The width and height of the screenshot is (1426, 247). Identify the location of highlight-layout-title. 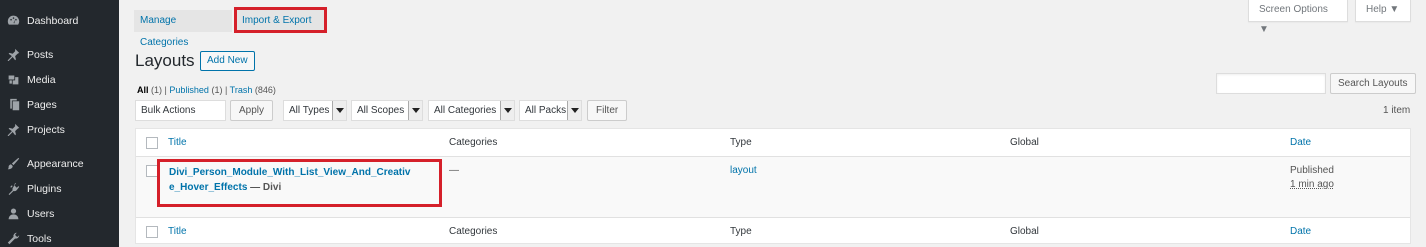
(299, 183).